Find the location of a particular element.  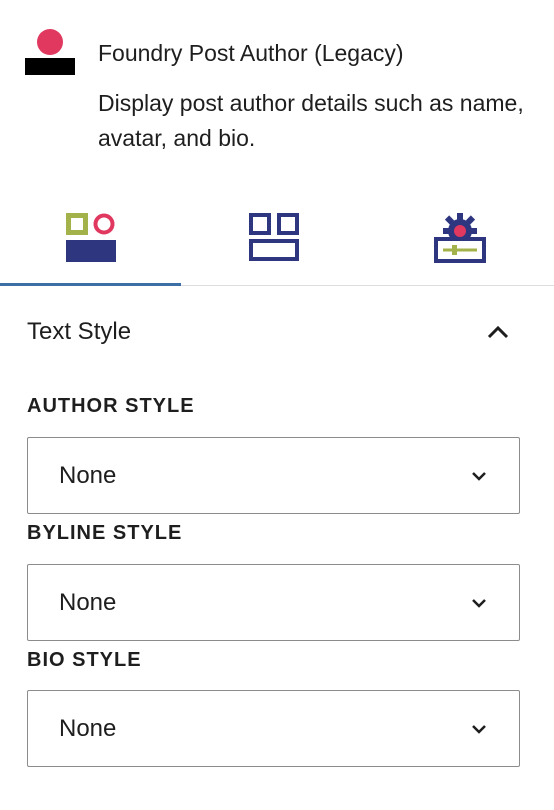

block-logo-icon is located at coordinates (50, 52).